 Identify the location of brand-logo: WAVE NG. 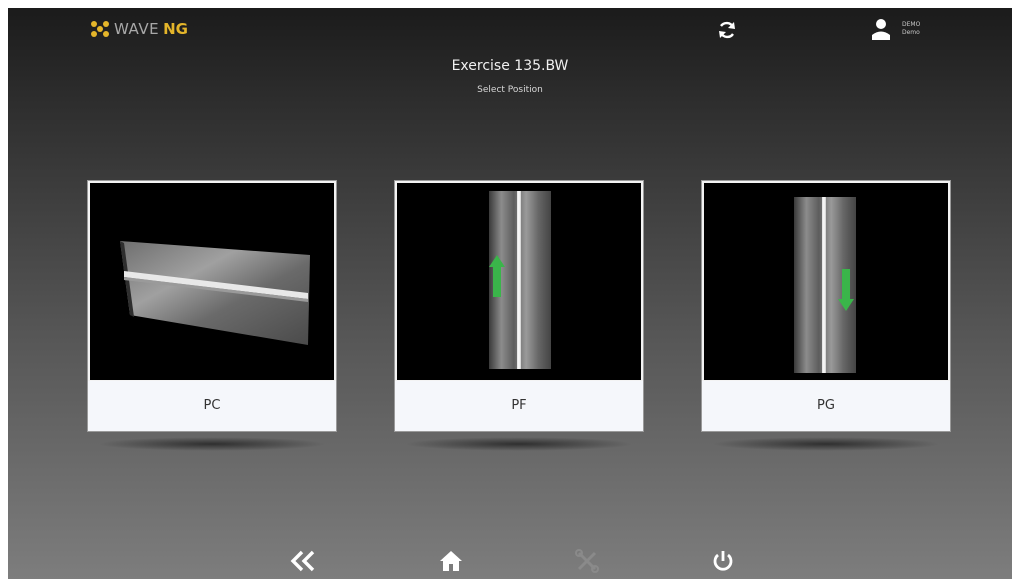
(139, 29).